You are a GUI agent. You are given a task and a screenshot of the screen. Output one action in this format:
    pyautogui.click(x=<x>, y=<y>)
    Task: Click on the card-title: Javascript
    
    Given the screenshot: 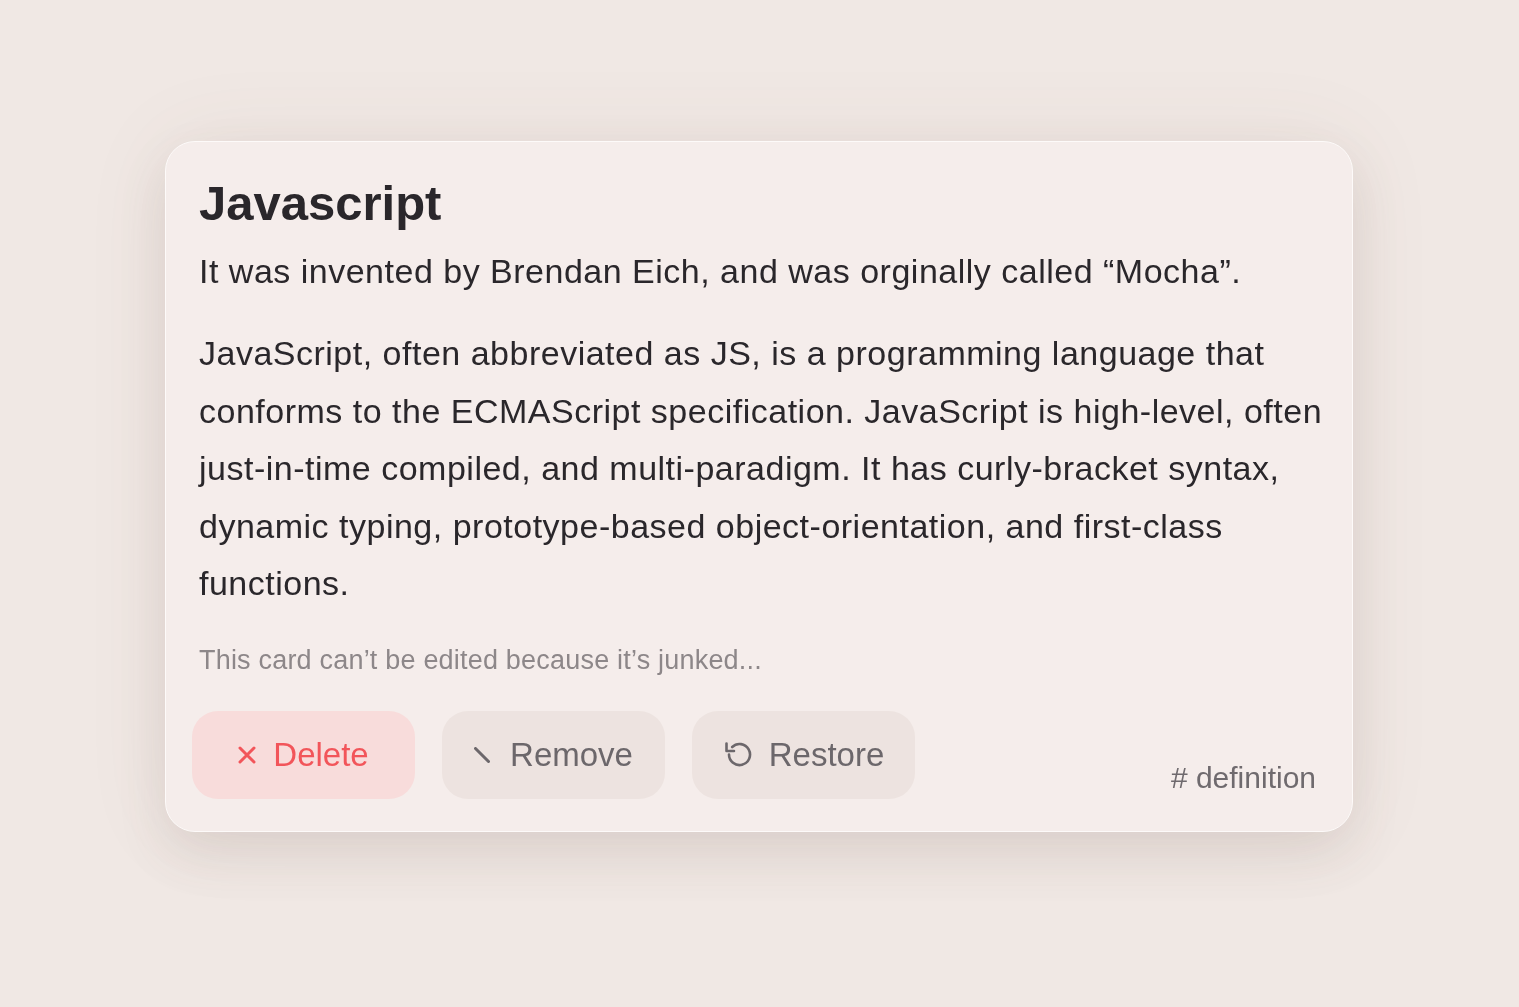 What is the action you would take?
    pyautogui.click(x=321, y=203)
    